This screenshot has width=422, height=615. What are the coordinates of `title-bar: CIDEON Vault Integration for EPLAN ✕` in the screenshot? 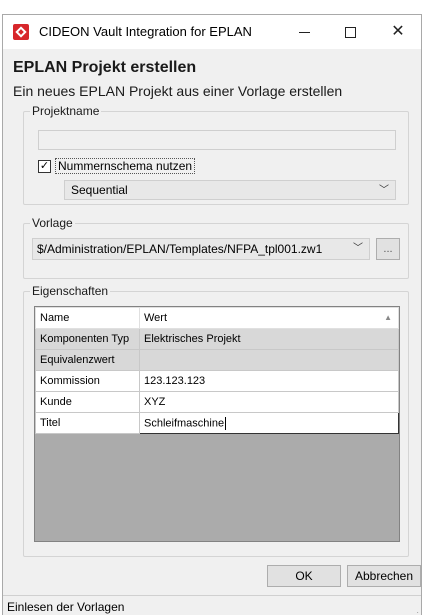 It's located at (212, 32).